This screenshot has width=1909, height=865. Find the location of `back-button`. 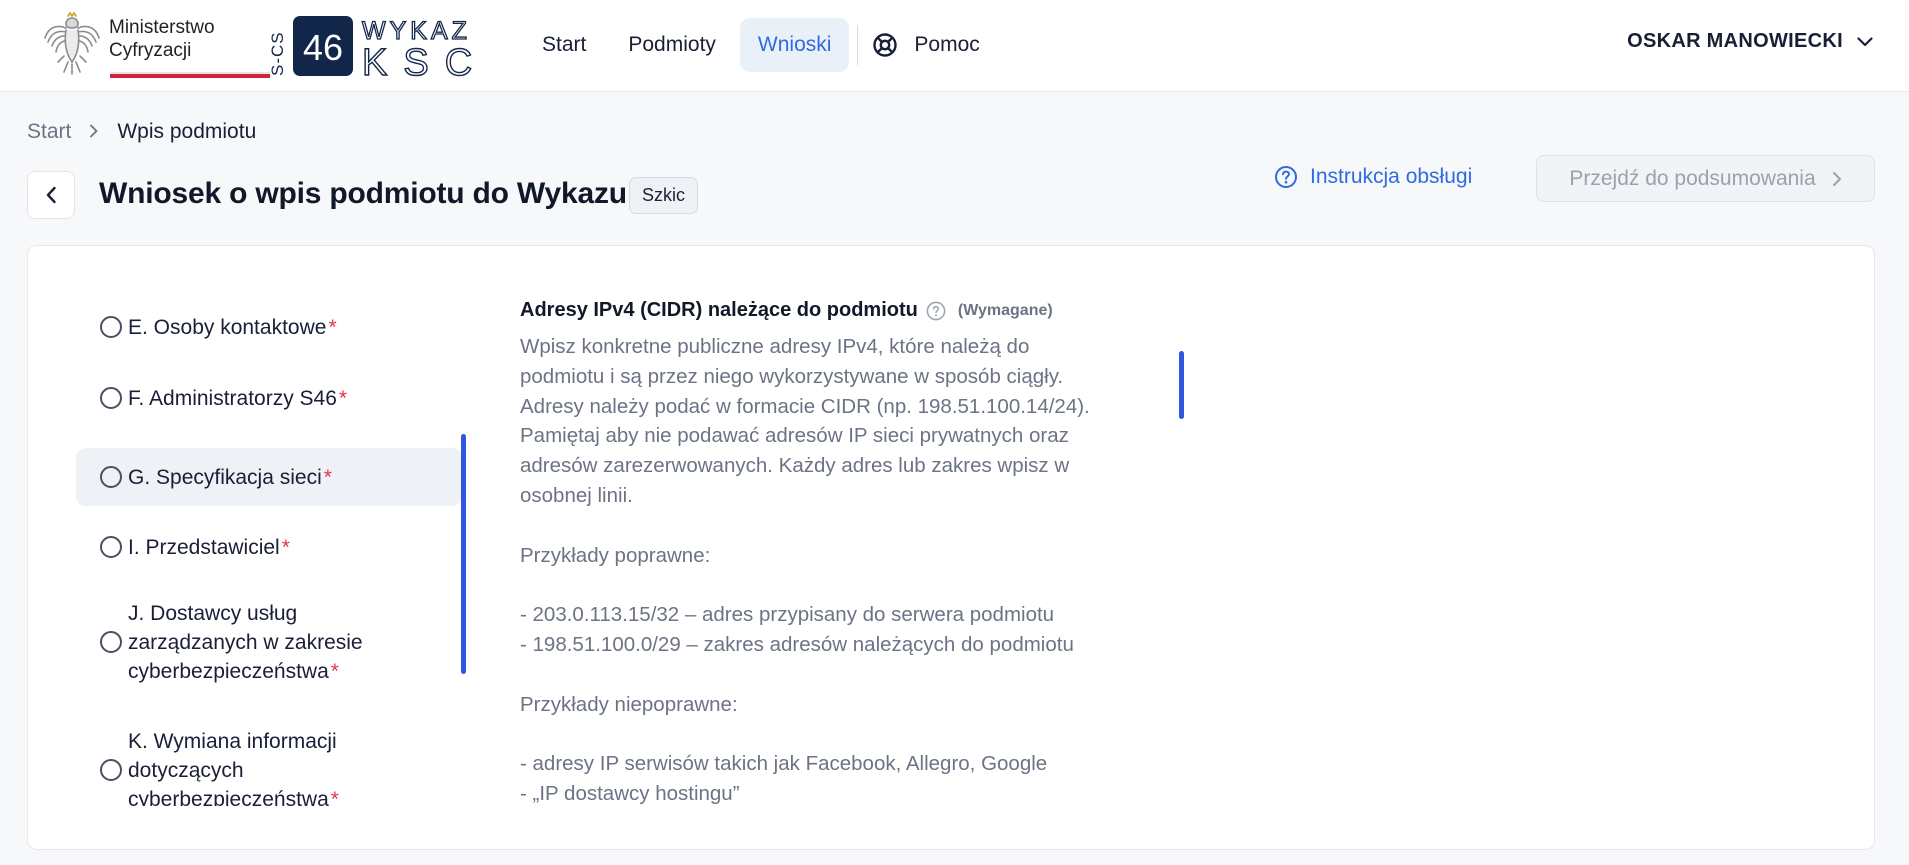

back-button is located at coordinates (51, 195).